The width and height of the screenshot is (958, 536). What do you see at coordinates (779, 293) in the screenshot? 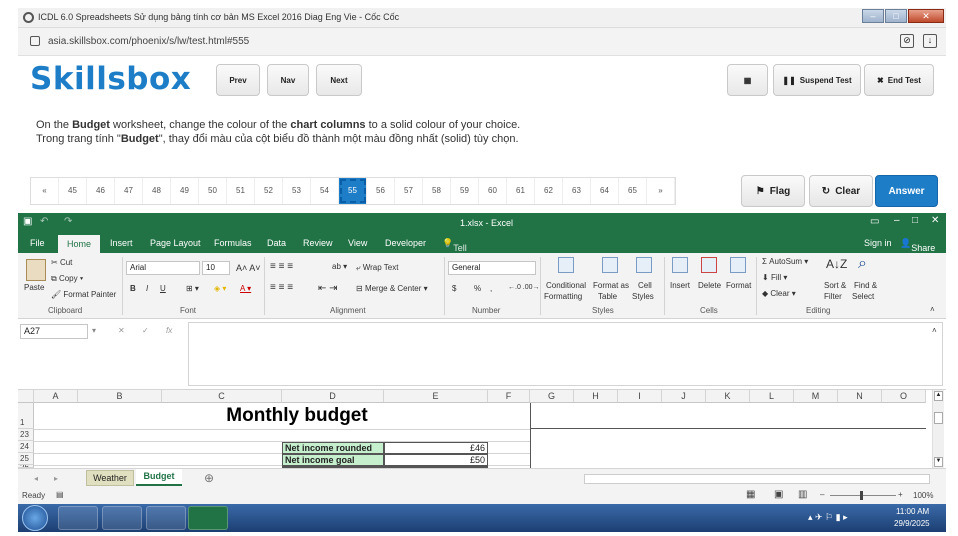
I see `clear-format-button: ◆ Clear ▾` at bounding box center [779, 293].